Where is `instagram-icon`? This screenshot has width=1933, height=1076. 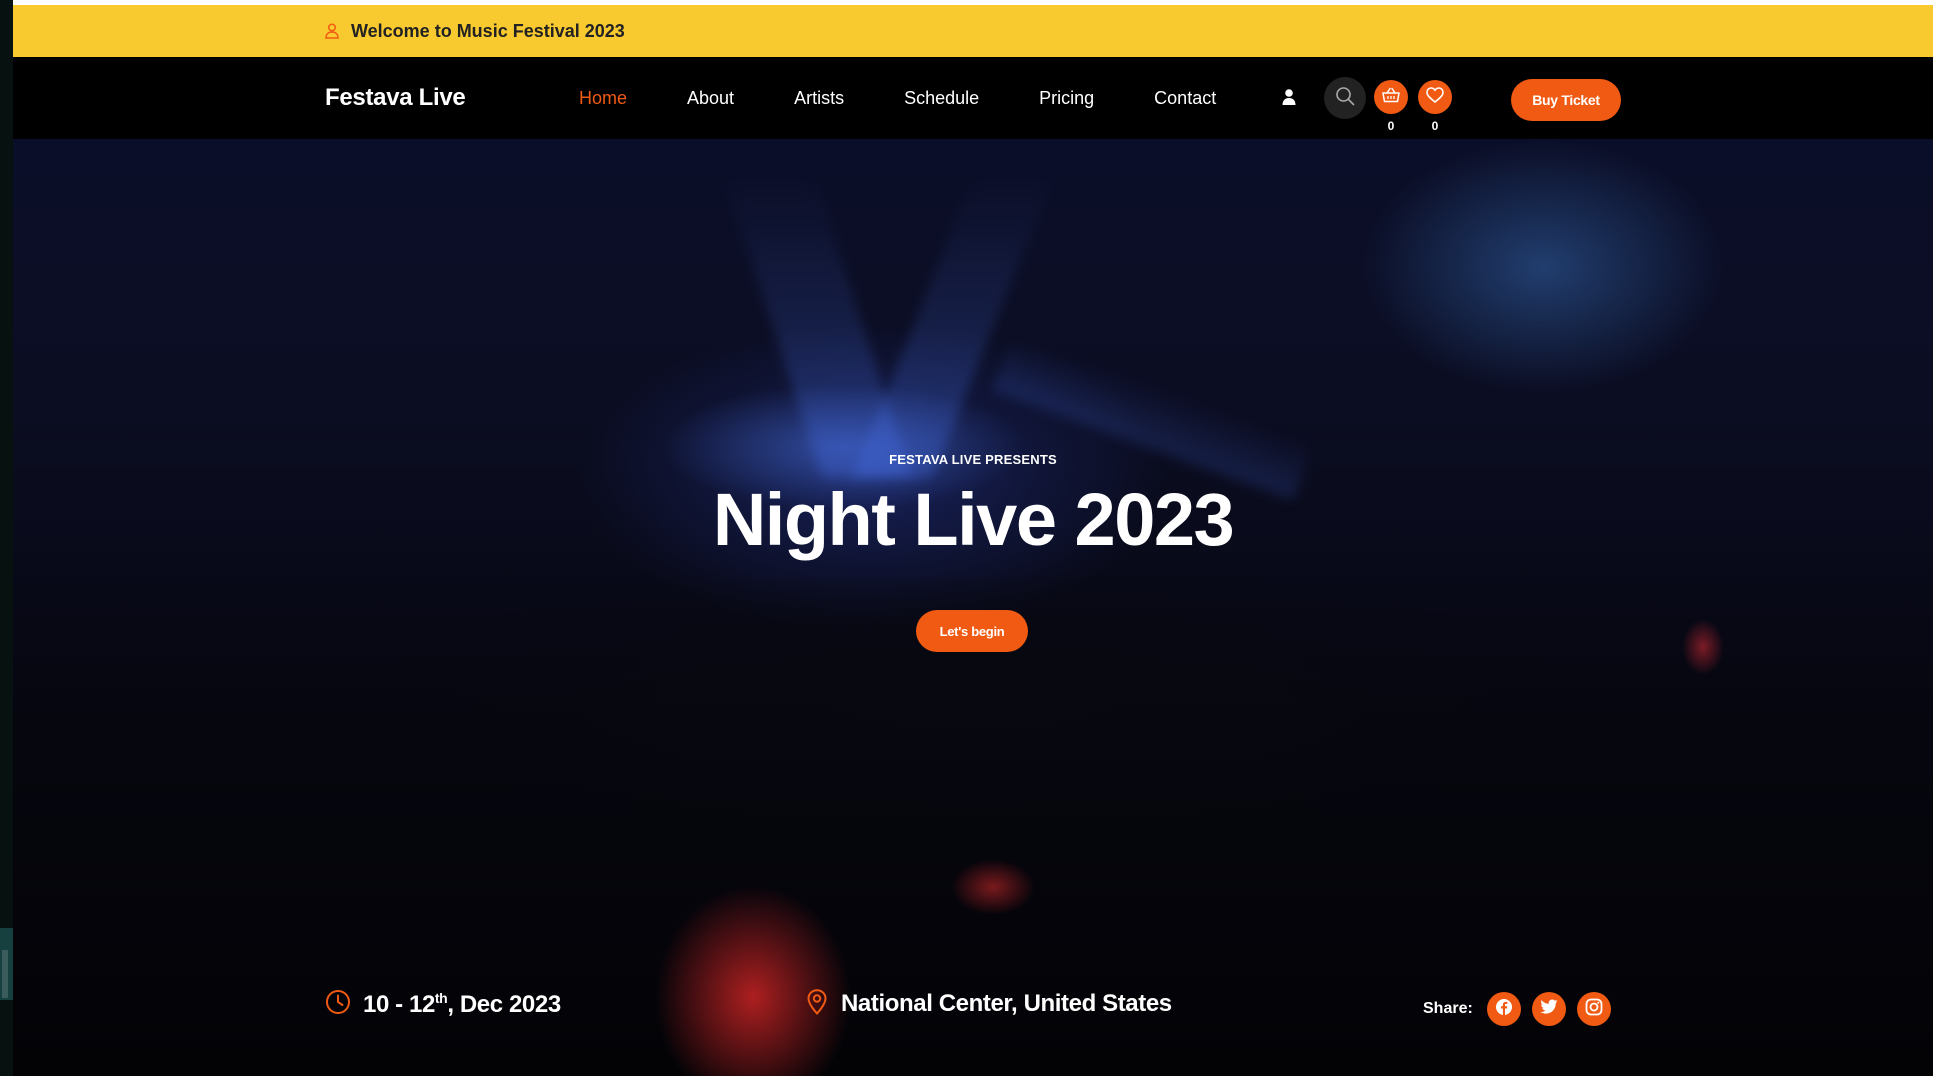 instagram-icon is located at coordinates (1594, 1009).